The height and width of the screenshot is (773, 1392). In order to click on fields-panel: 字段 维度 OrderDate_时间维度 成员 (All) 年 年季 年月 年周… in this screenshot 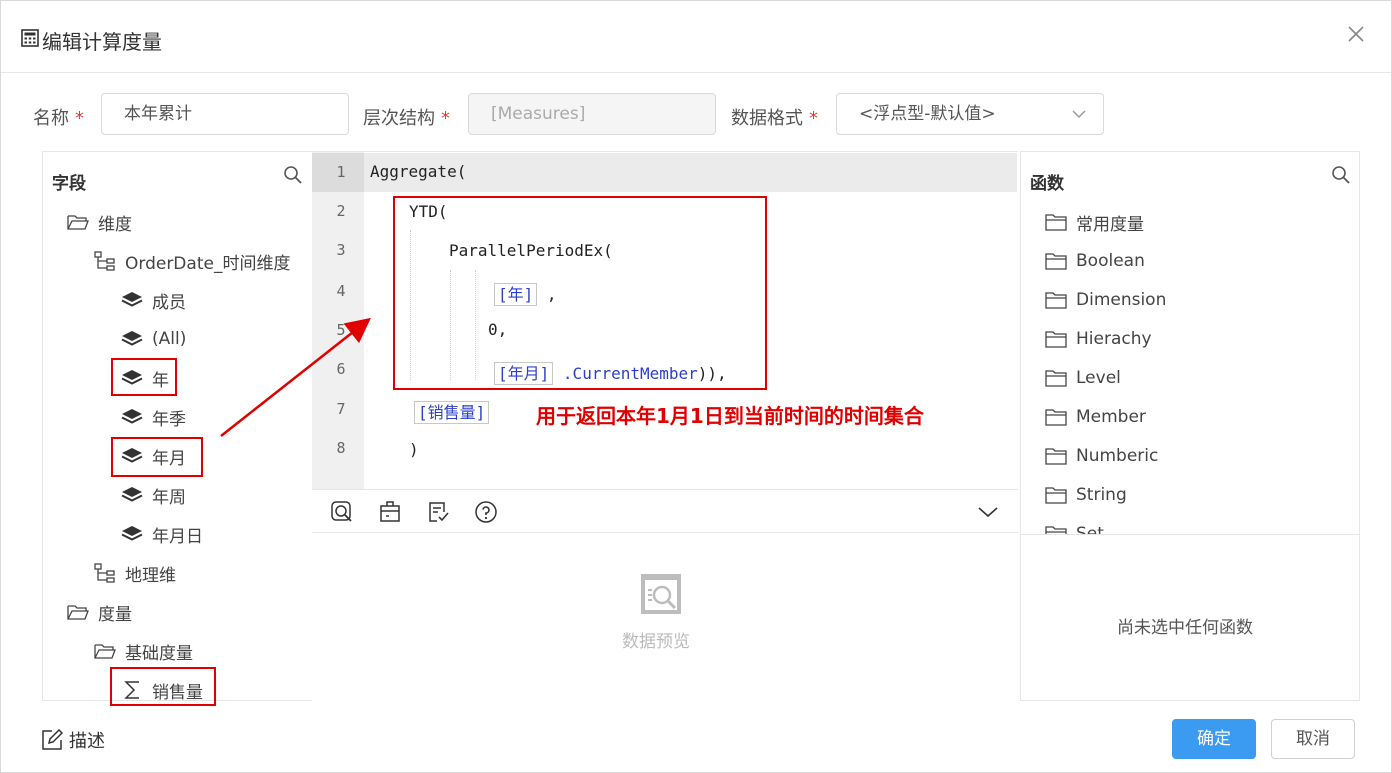, I will do `click(177, 426)`.